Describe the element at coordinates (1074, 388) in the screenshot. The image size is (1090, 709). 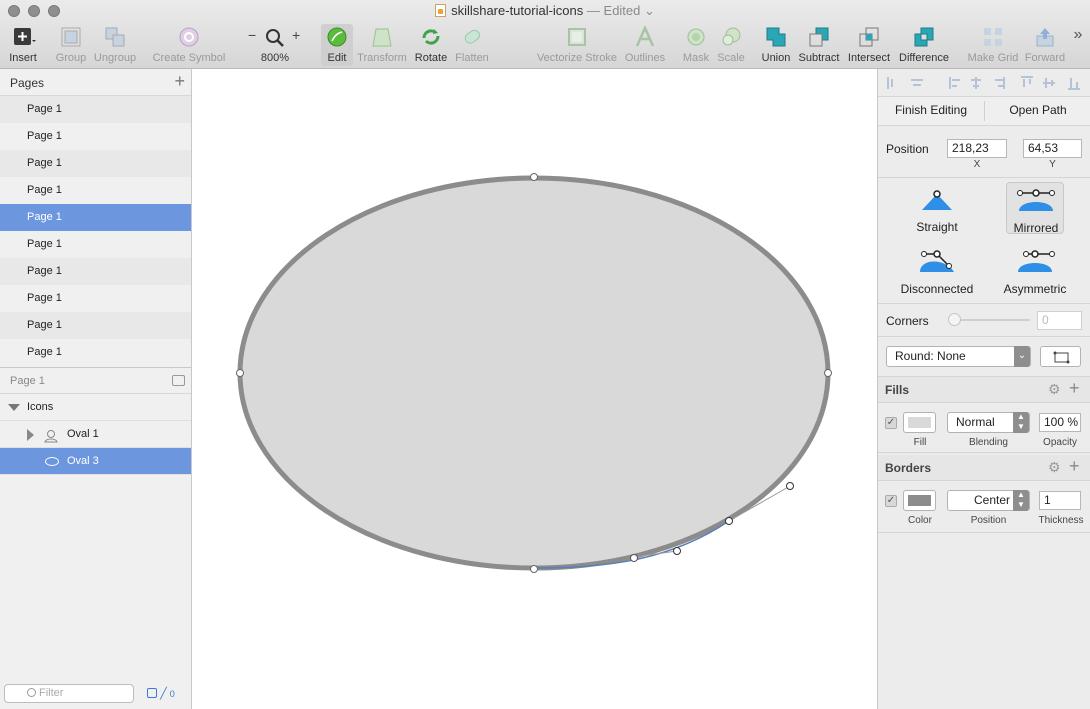
I see `add-fill-button: +` at that location.